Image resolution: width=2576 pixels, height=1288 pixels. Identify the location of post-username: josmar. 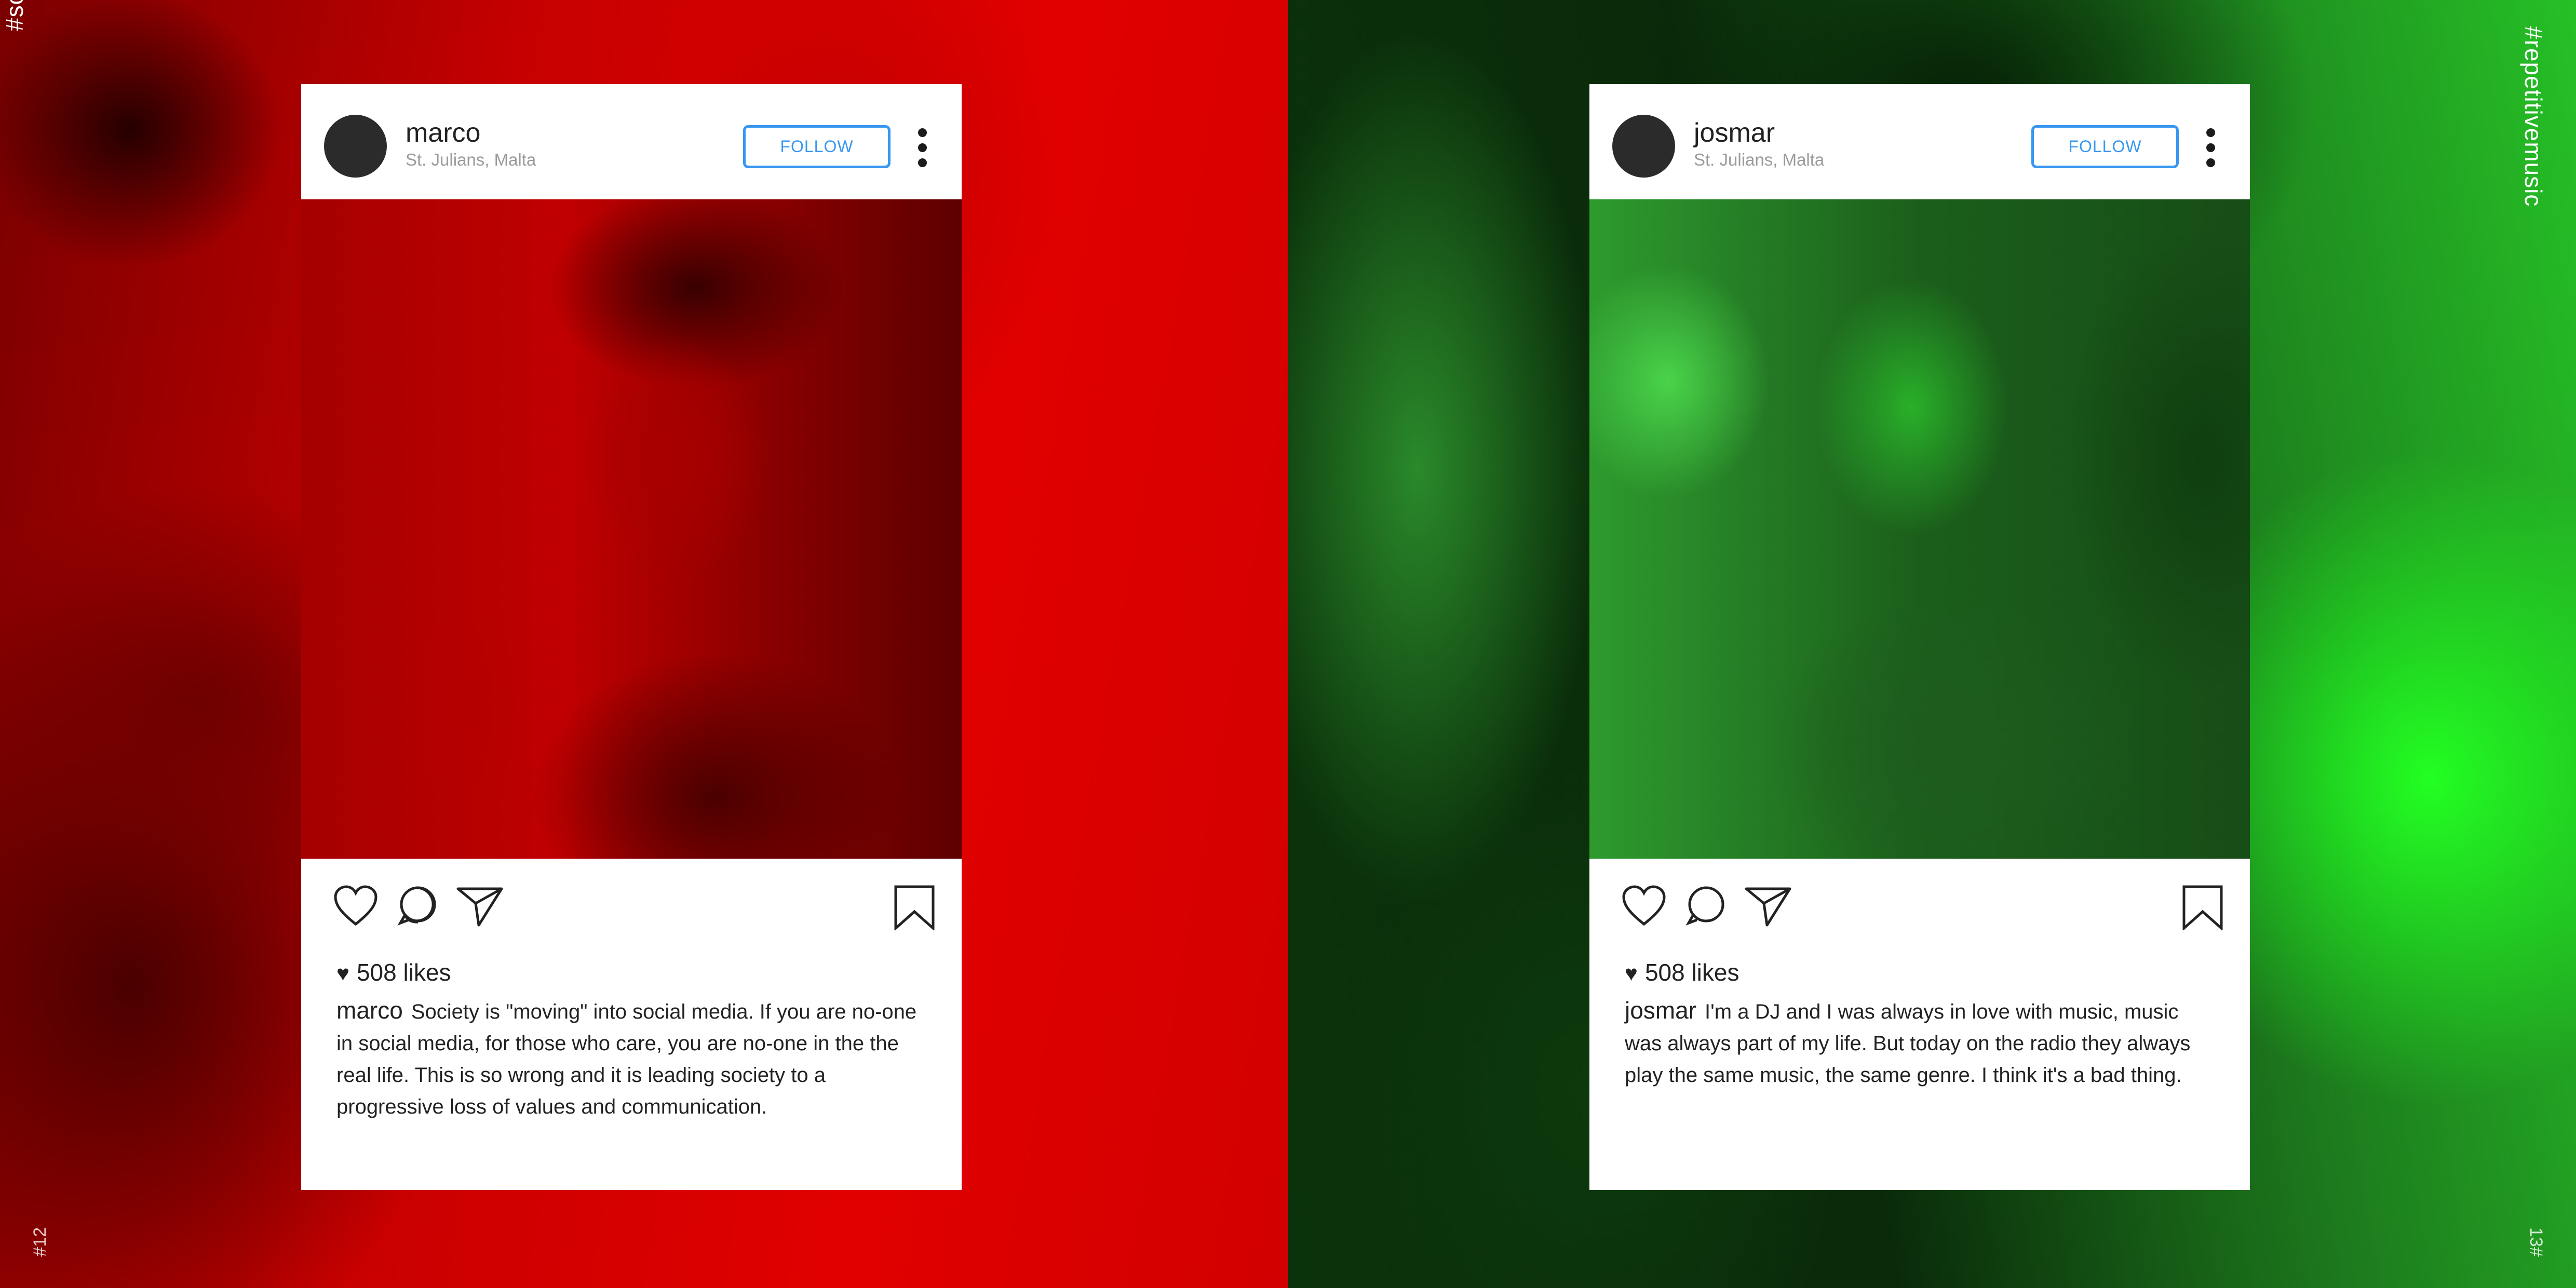
(1734, 132).